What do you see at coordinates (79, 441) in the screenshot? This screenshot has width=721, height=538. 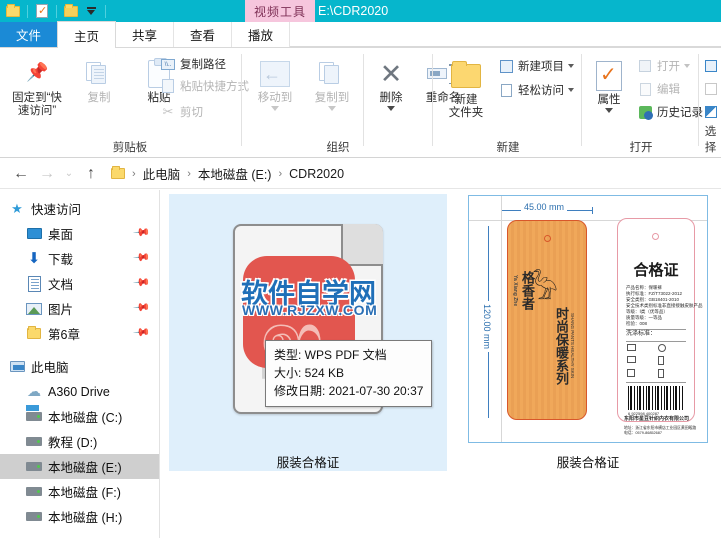 I see `sidebar-item-drive-d: 教程 (D:)` at bounding box center [79, 441].